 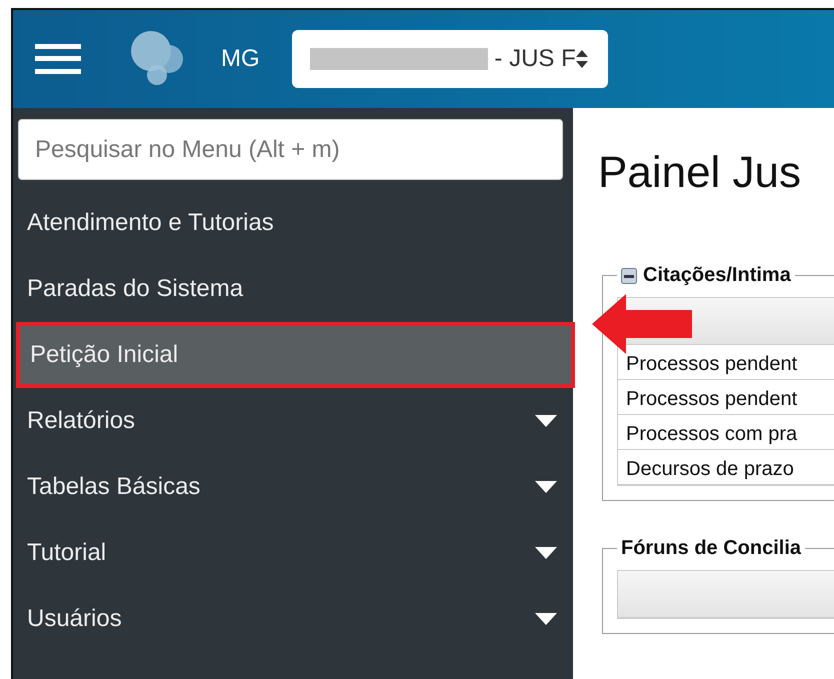 I want to click on table-cell: Decursos de prazo, so click(x=726, y=467).